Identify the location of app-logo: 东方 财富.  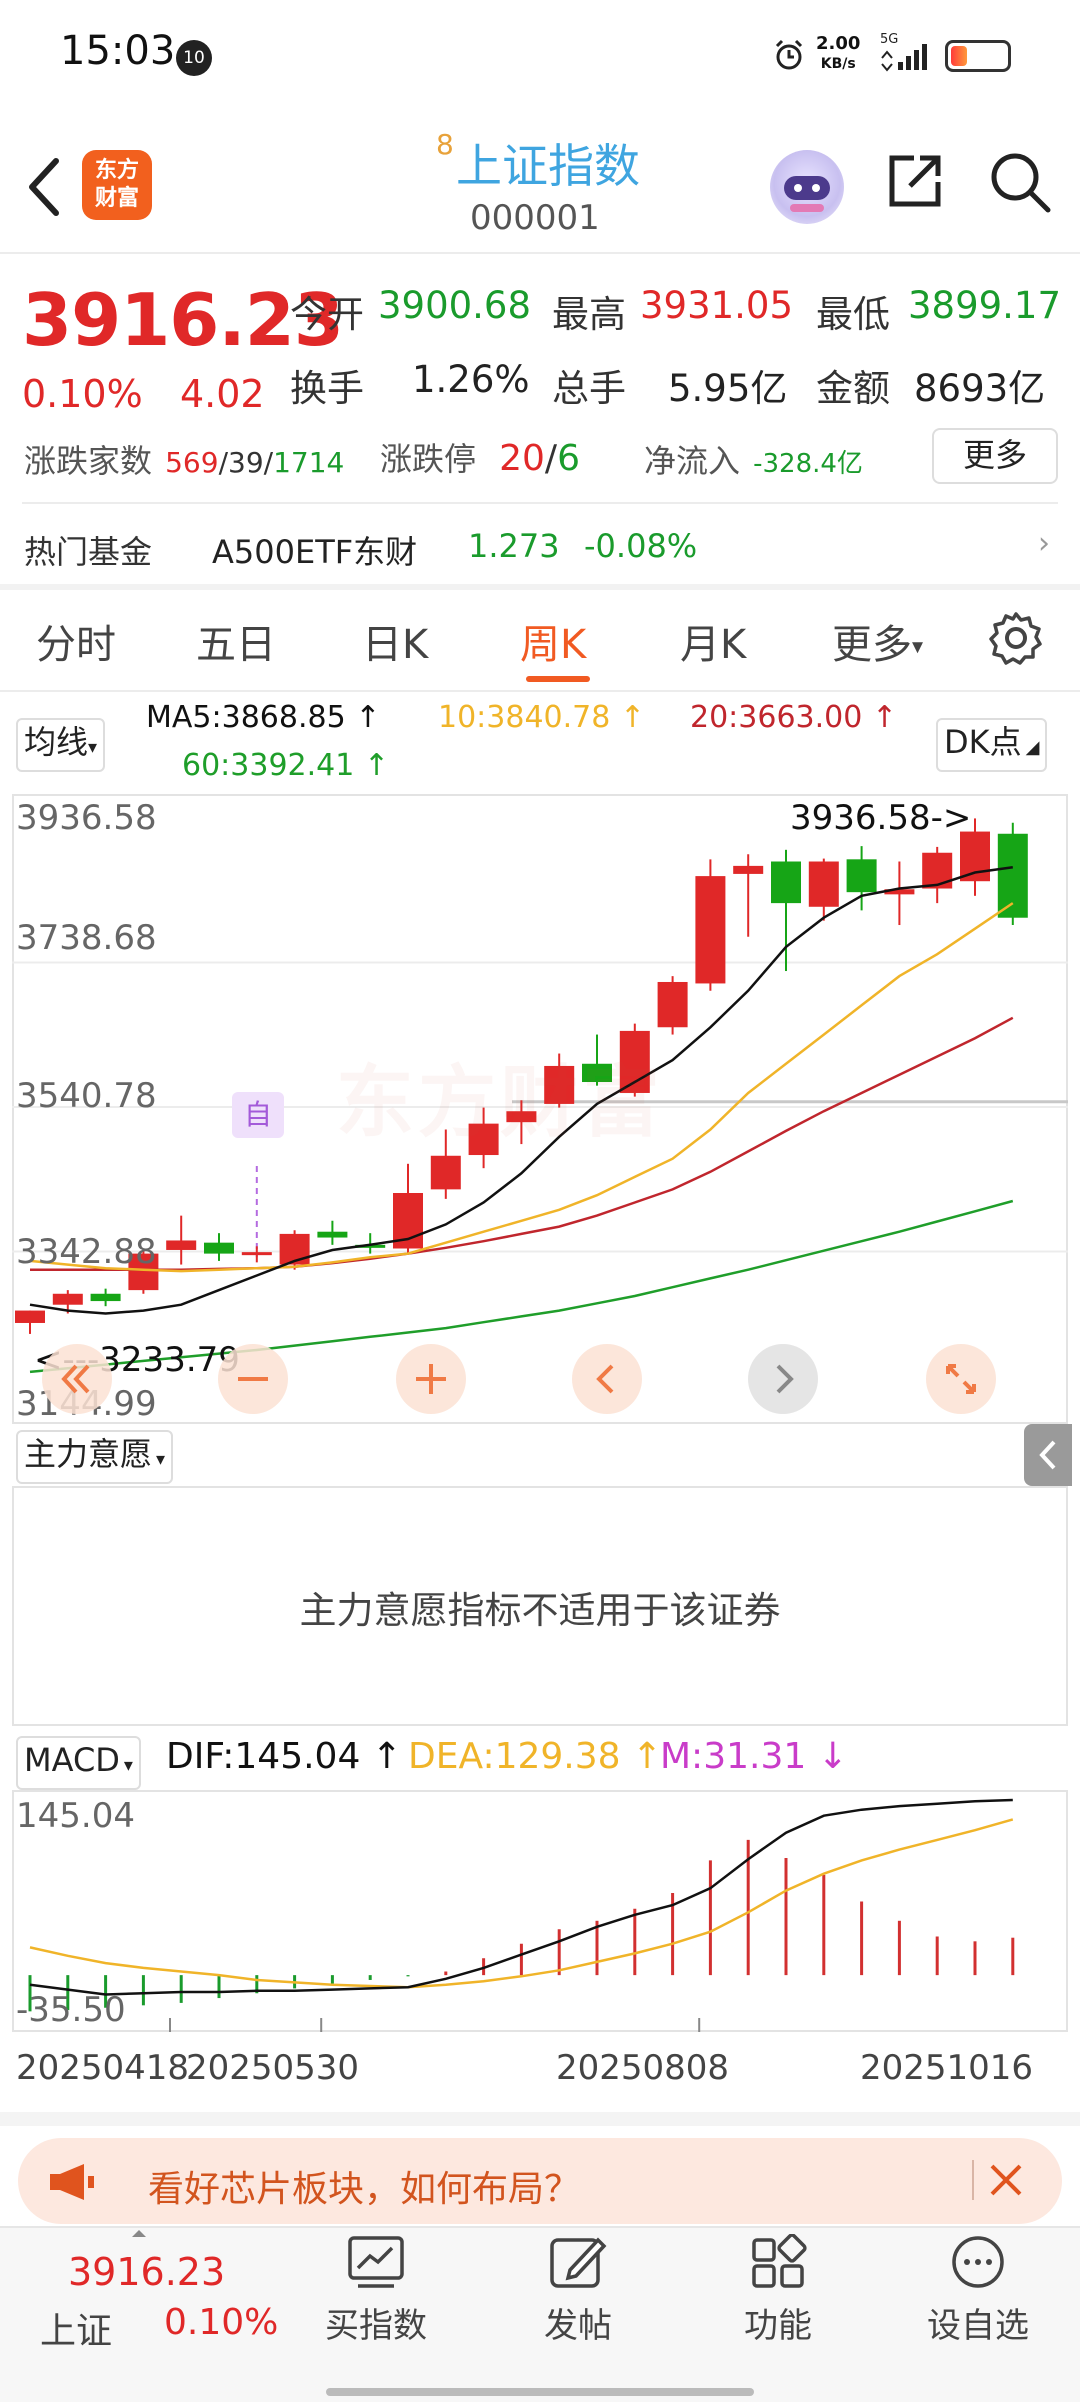
(117, 185).